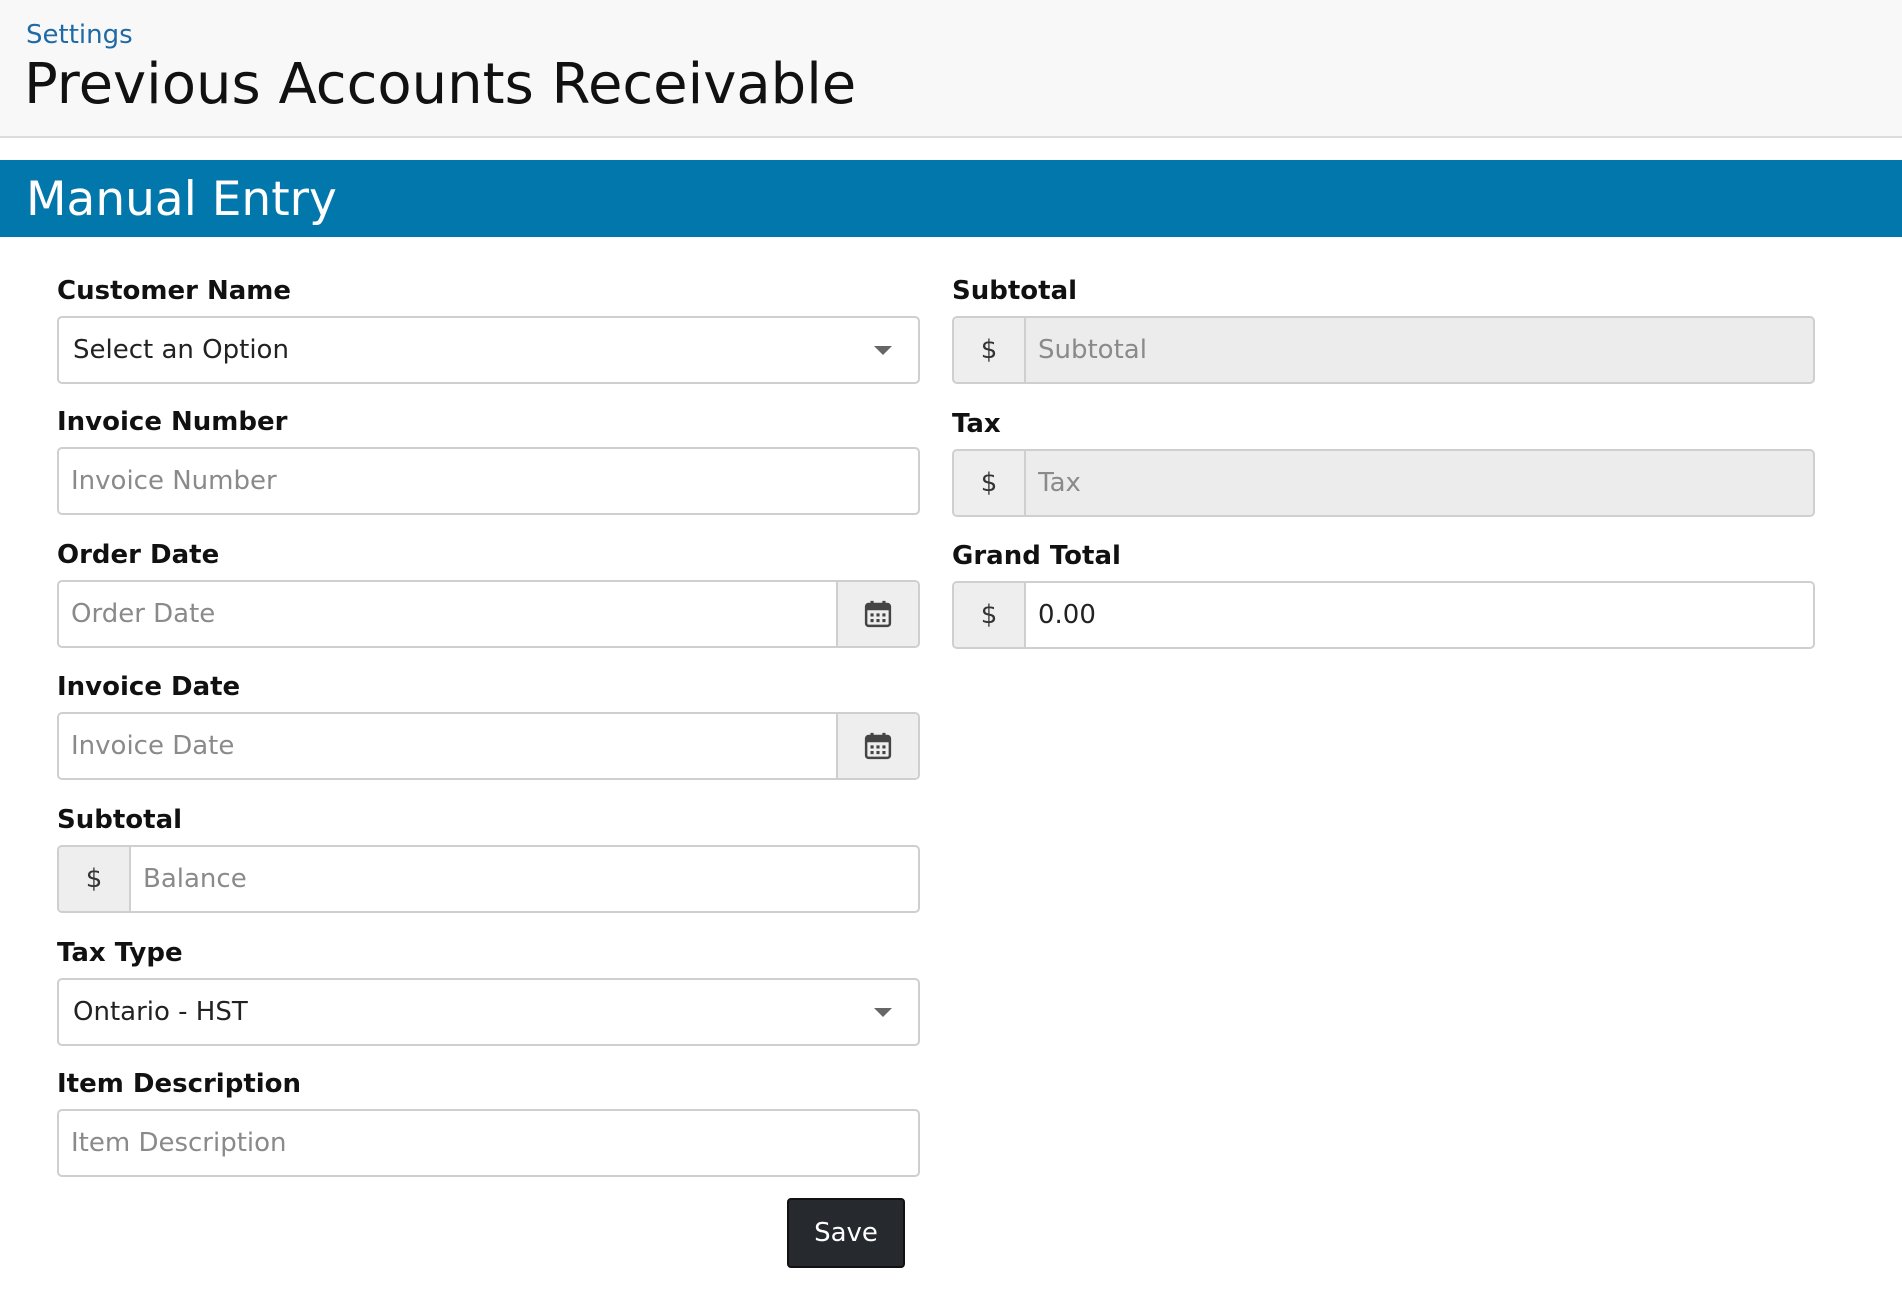 This screenshot has width=1902, height=1290. What do you see at coordinates (951, 69) in the screenshot?
I see `page-header: Settings Previous Accounts Receivable` at bounding box center [951, 69].